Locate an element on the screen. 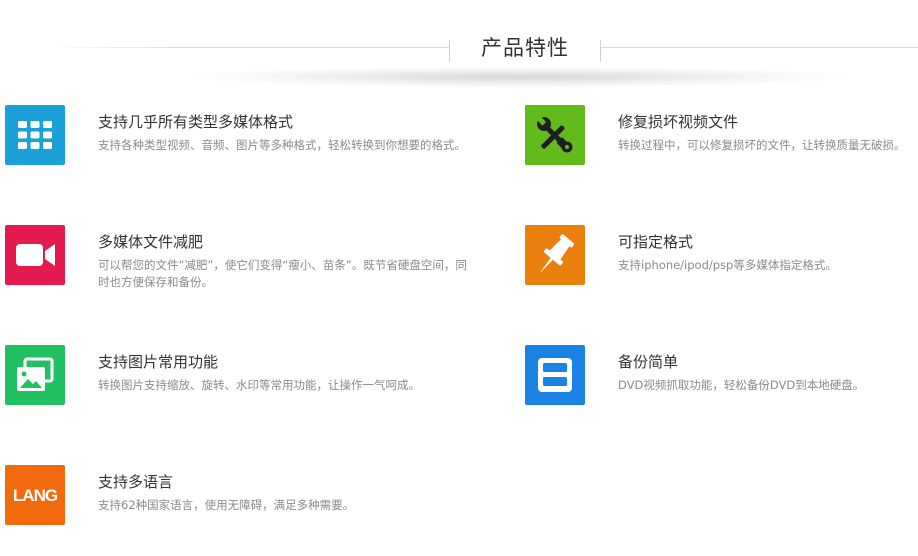 The height and width of the screenshot is (556, 918). lang-icon-text: LANG is located at coordinates (35, 495).